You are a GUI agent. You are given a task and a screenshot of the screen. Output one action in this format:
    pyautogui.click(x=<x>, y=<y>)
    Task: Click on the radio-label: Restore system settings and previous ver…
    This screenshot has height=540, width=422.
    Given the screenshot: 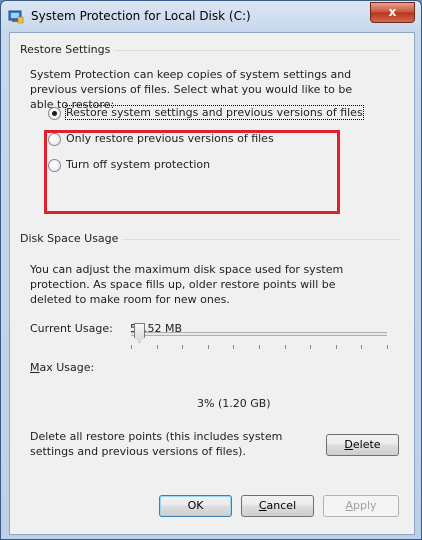 What is the action you would take?
    pyautogui.click(x=214, y=112)
    